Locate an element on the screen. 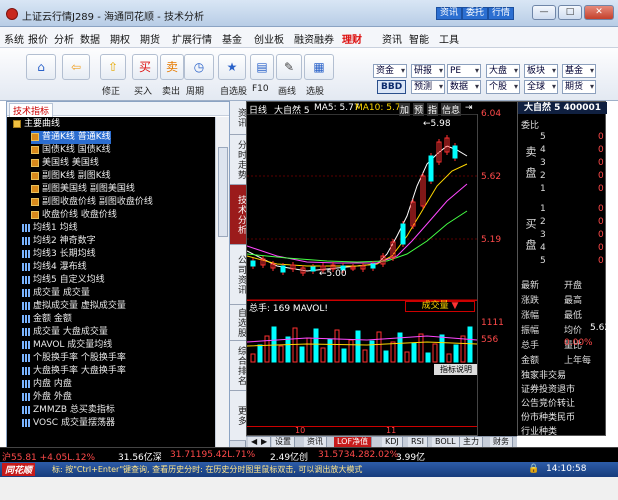 This screenshot has width=618, height=500. stat-label: 金额 is located at coordinates (530, 361).